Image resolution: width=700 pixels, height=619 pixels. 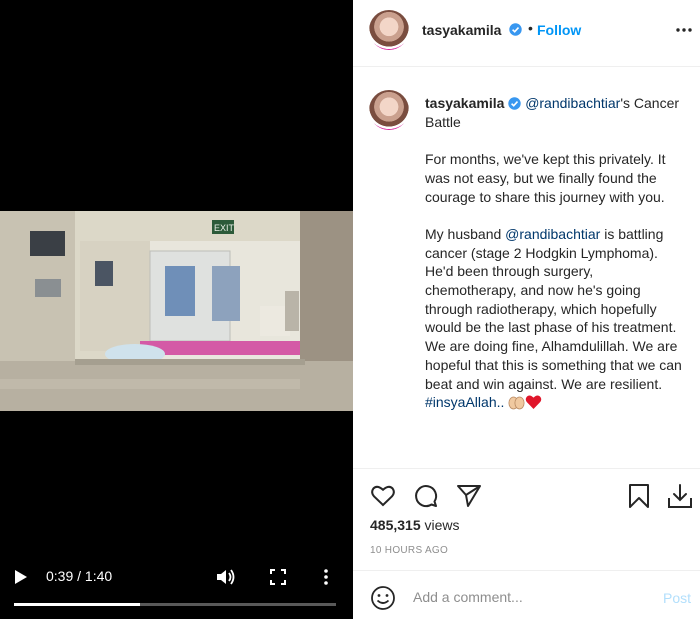 I want to click on folded-hands-icon, so click(x=516, y=403).